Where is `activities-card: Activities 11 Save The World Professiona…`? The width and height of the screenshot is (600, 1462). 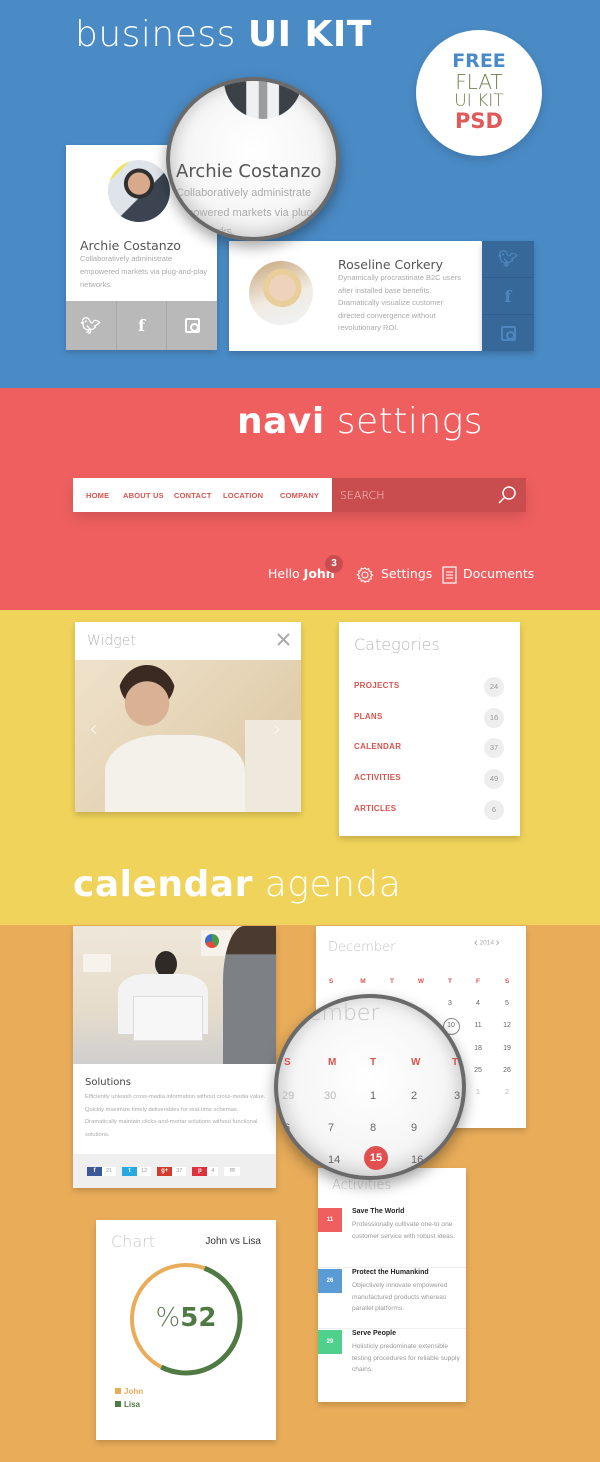 activities-card: Activities 11 Save The World Professiona… is located at coordinates (392, 1285).